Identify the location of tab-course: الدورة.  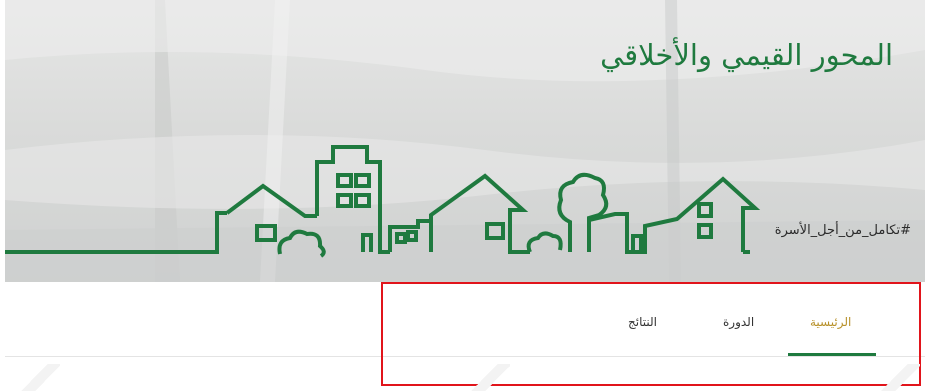
(738, 322).